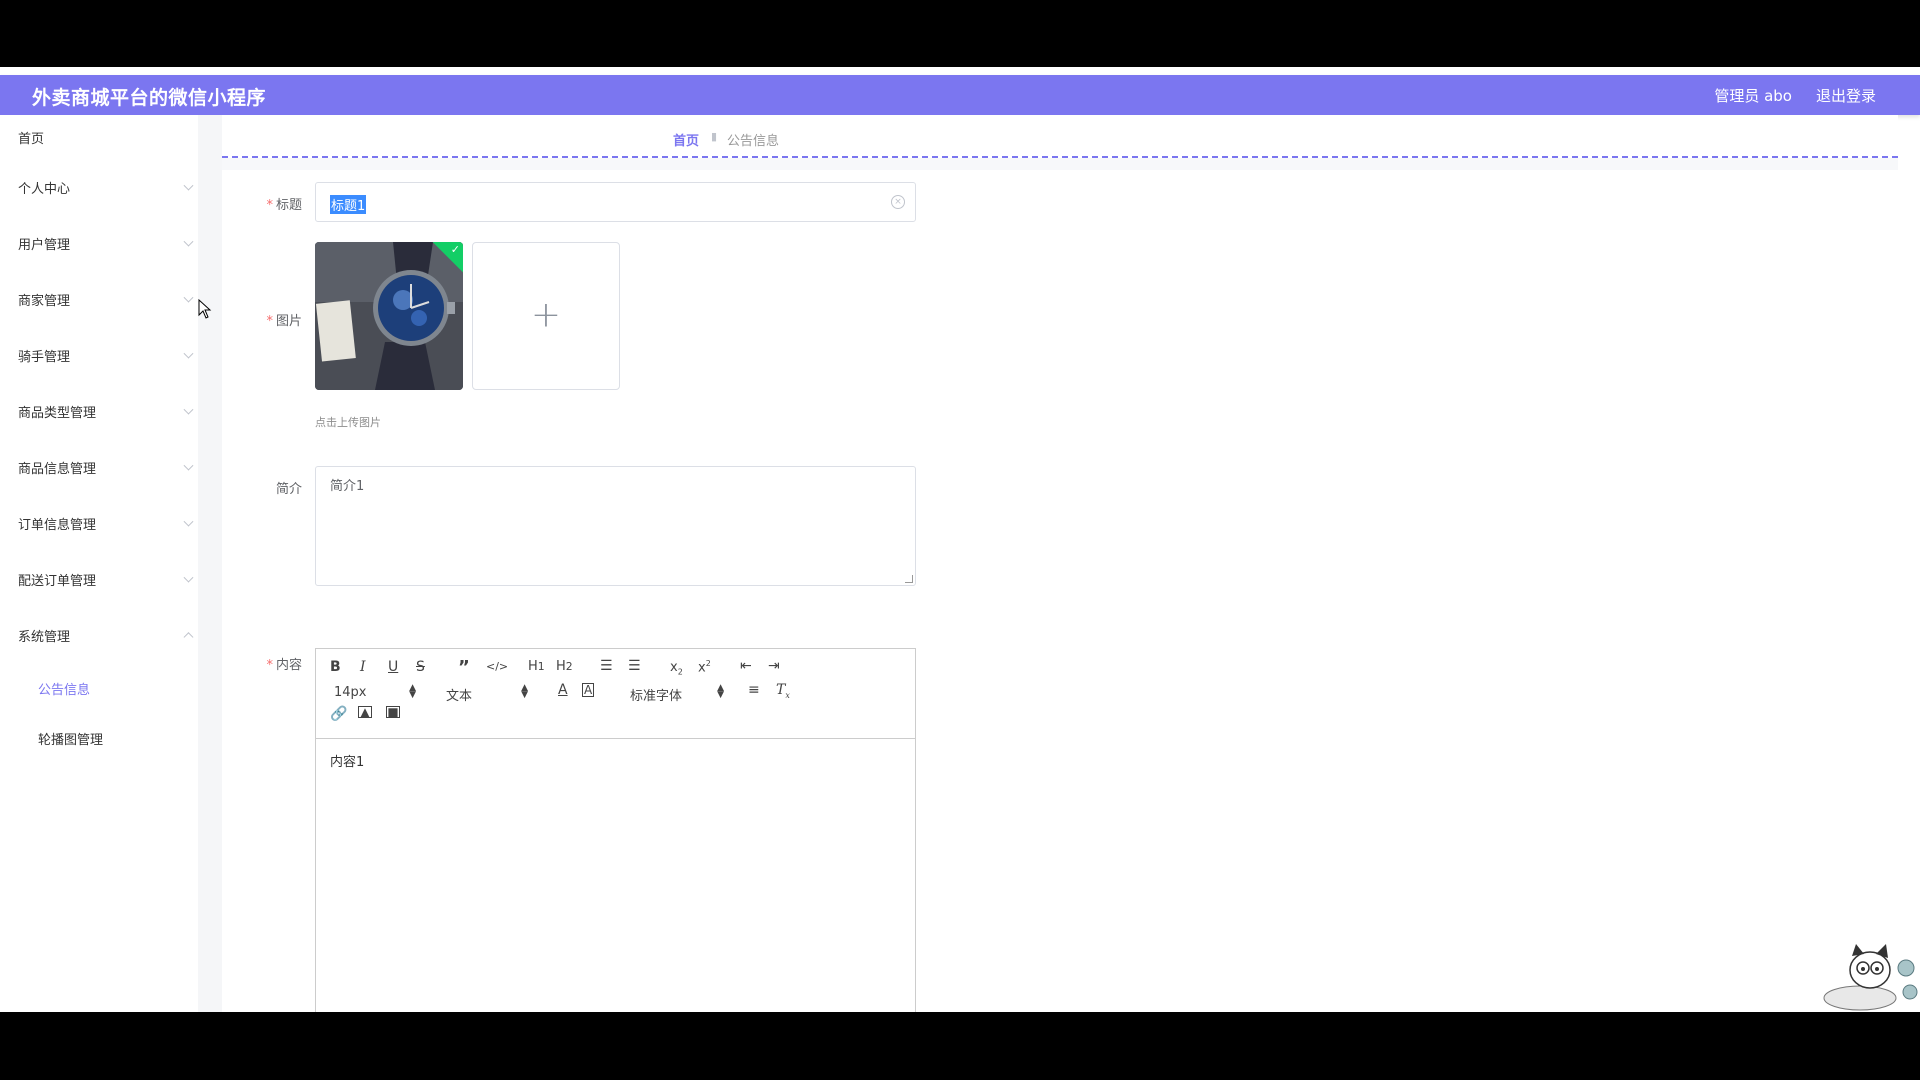 Image resolution: width=1920 pixels, height=1080 pixels. Describe the element at coordinates (338, 714) in the screenshot. I see `link-icon: 🔗` at that location.